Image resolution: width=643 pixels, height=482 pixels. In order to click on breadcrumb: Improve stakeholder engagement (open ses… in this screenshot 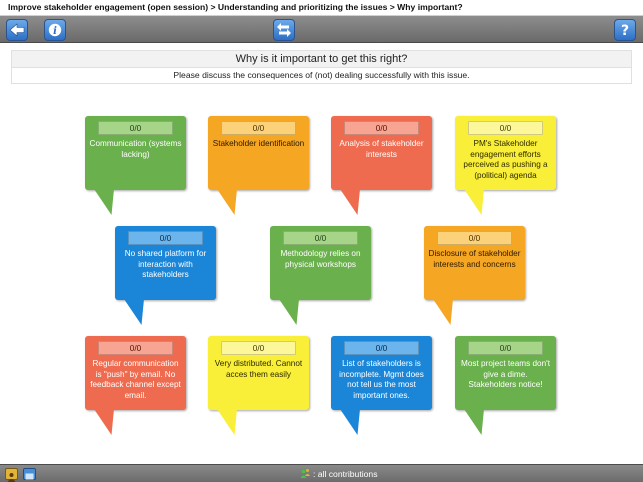, I will do `click(235, 7)`.